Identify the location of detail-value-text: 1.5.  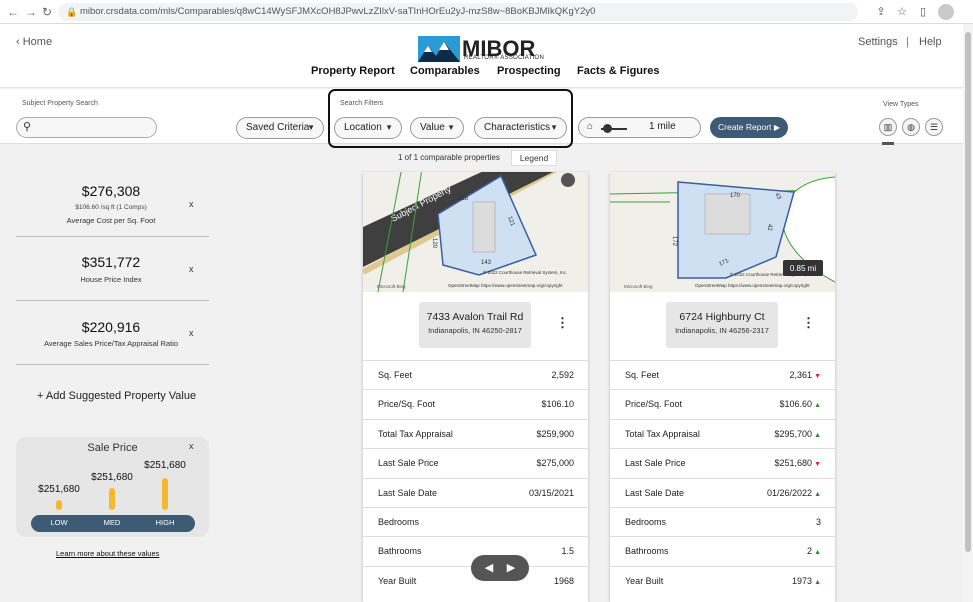
(567, 551).